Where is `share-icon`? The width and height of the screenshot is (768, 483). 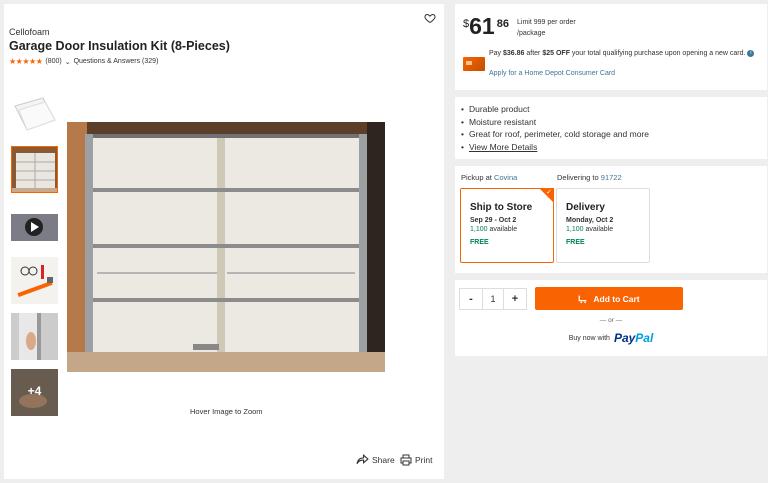 share-icon is located at coordinates (362, 459).